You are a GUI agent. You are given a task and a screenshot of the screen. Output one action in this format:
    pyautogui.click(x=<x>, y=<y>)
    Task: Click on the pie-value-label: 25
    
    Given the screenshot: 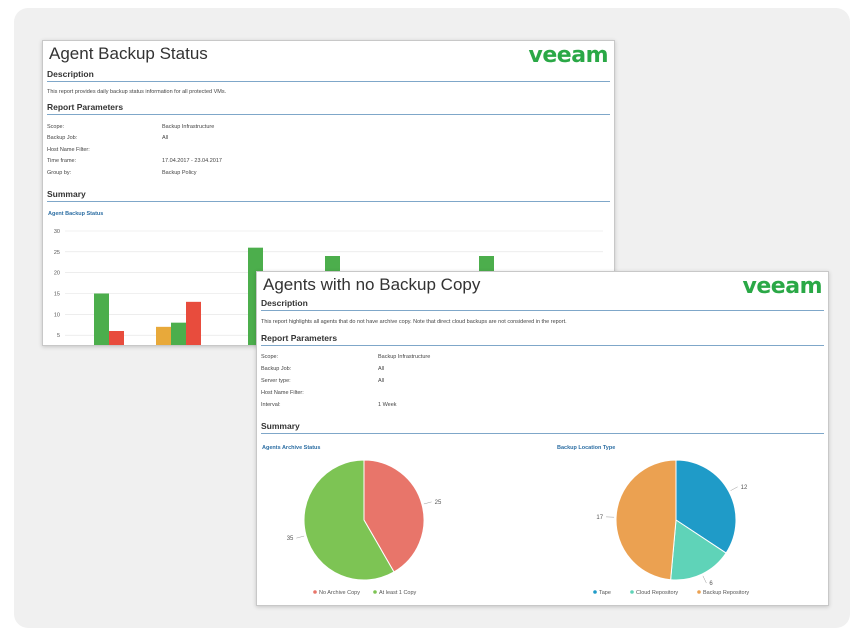 What is the action you would take?
    pyautogui.click(x=438, y=503)
    